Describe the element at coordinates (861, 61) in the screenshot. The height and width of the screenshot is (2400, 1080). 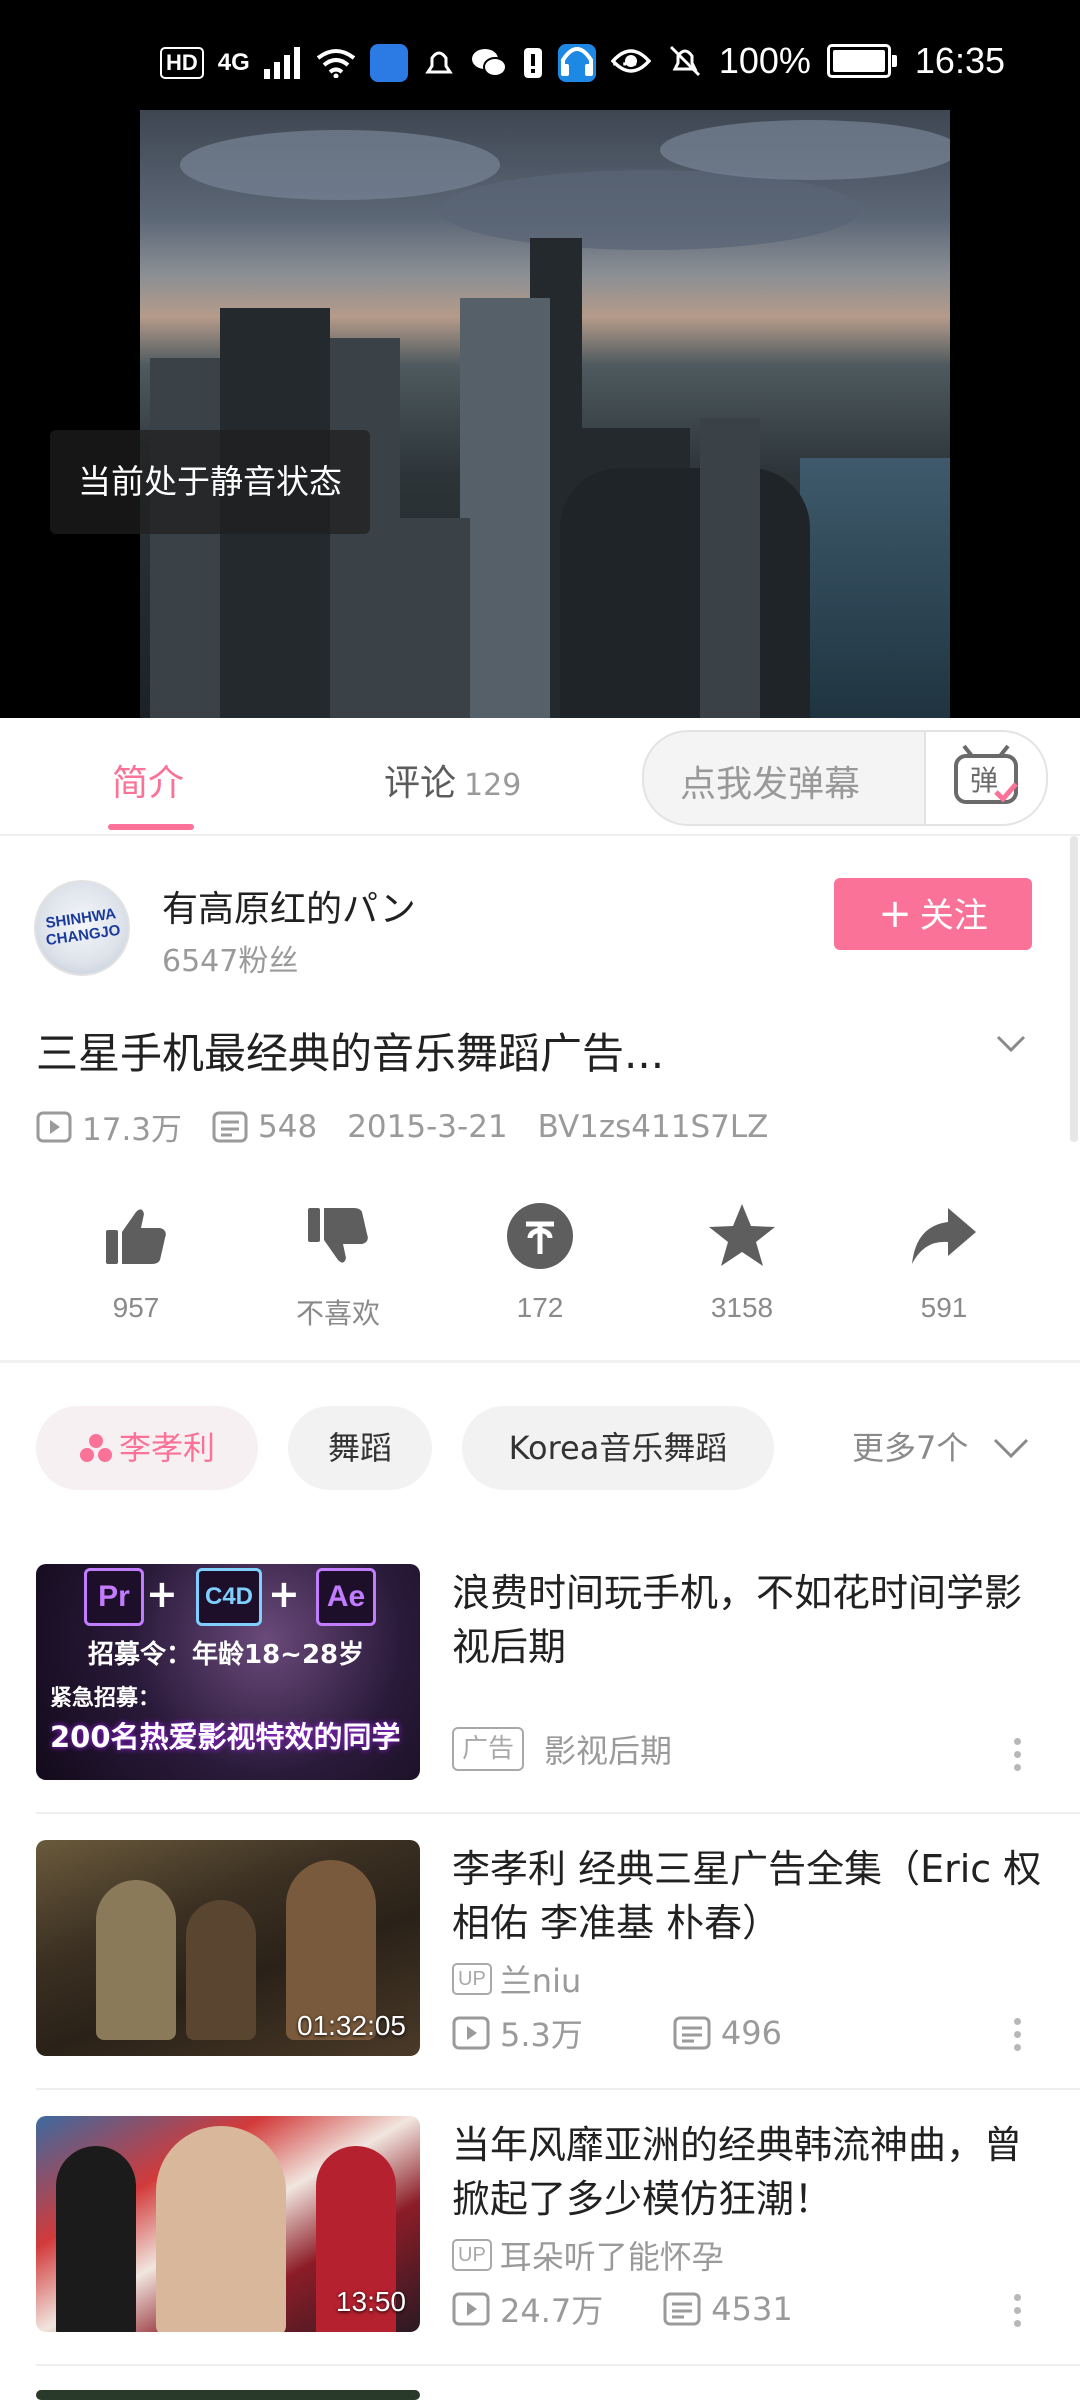
I see `battery-icon` at that location.